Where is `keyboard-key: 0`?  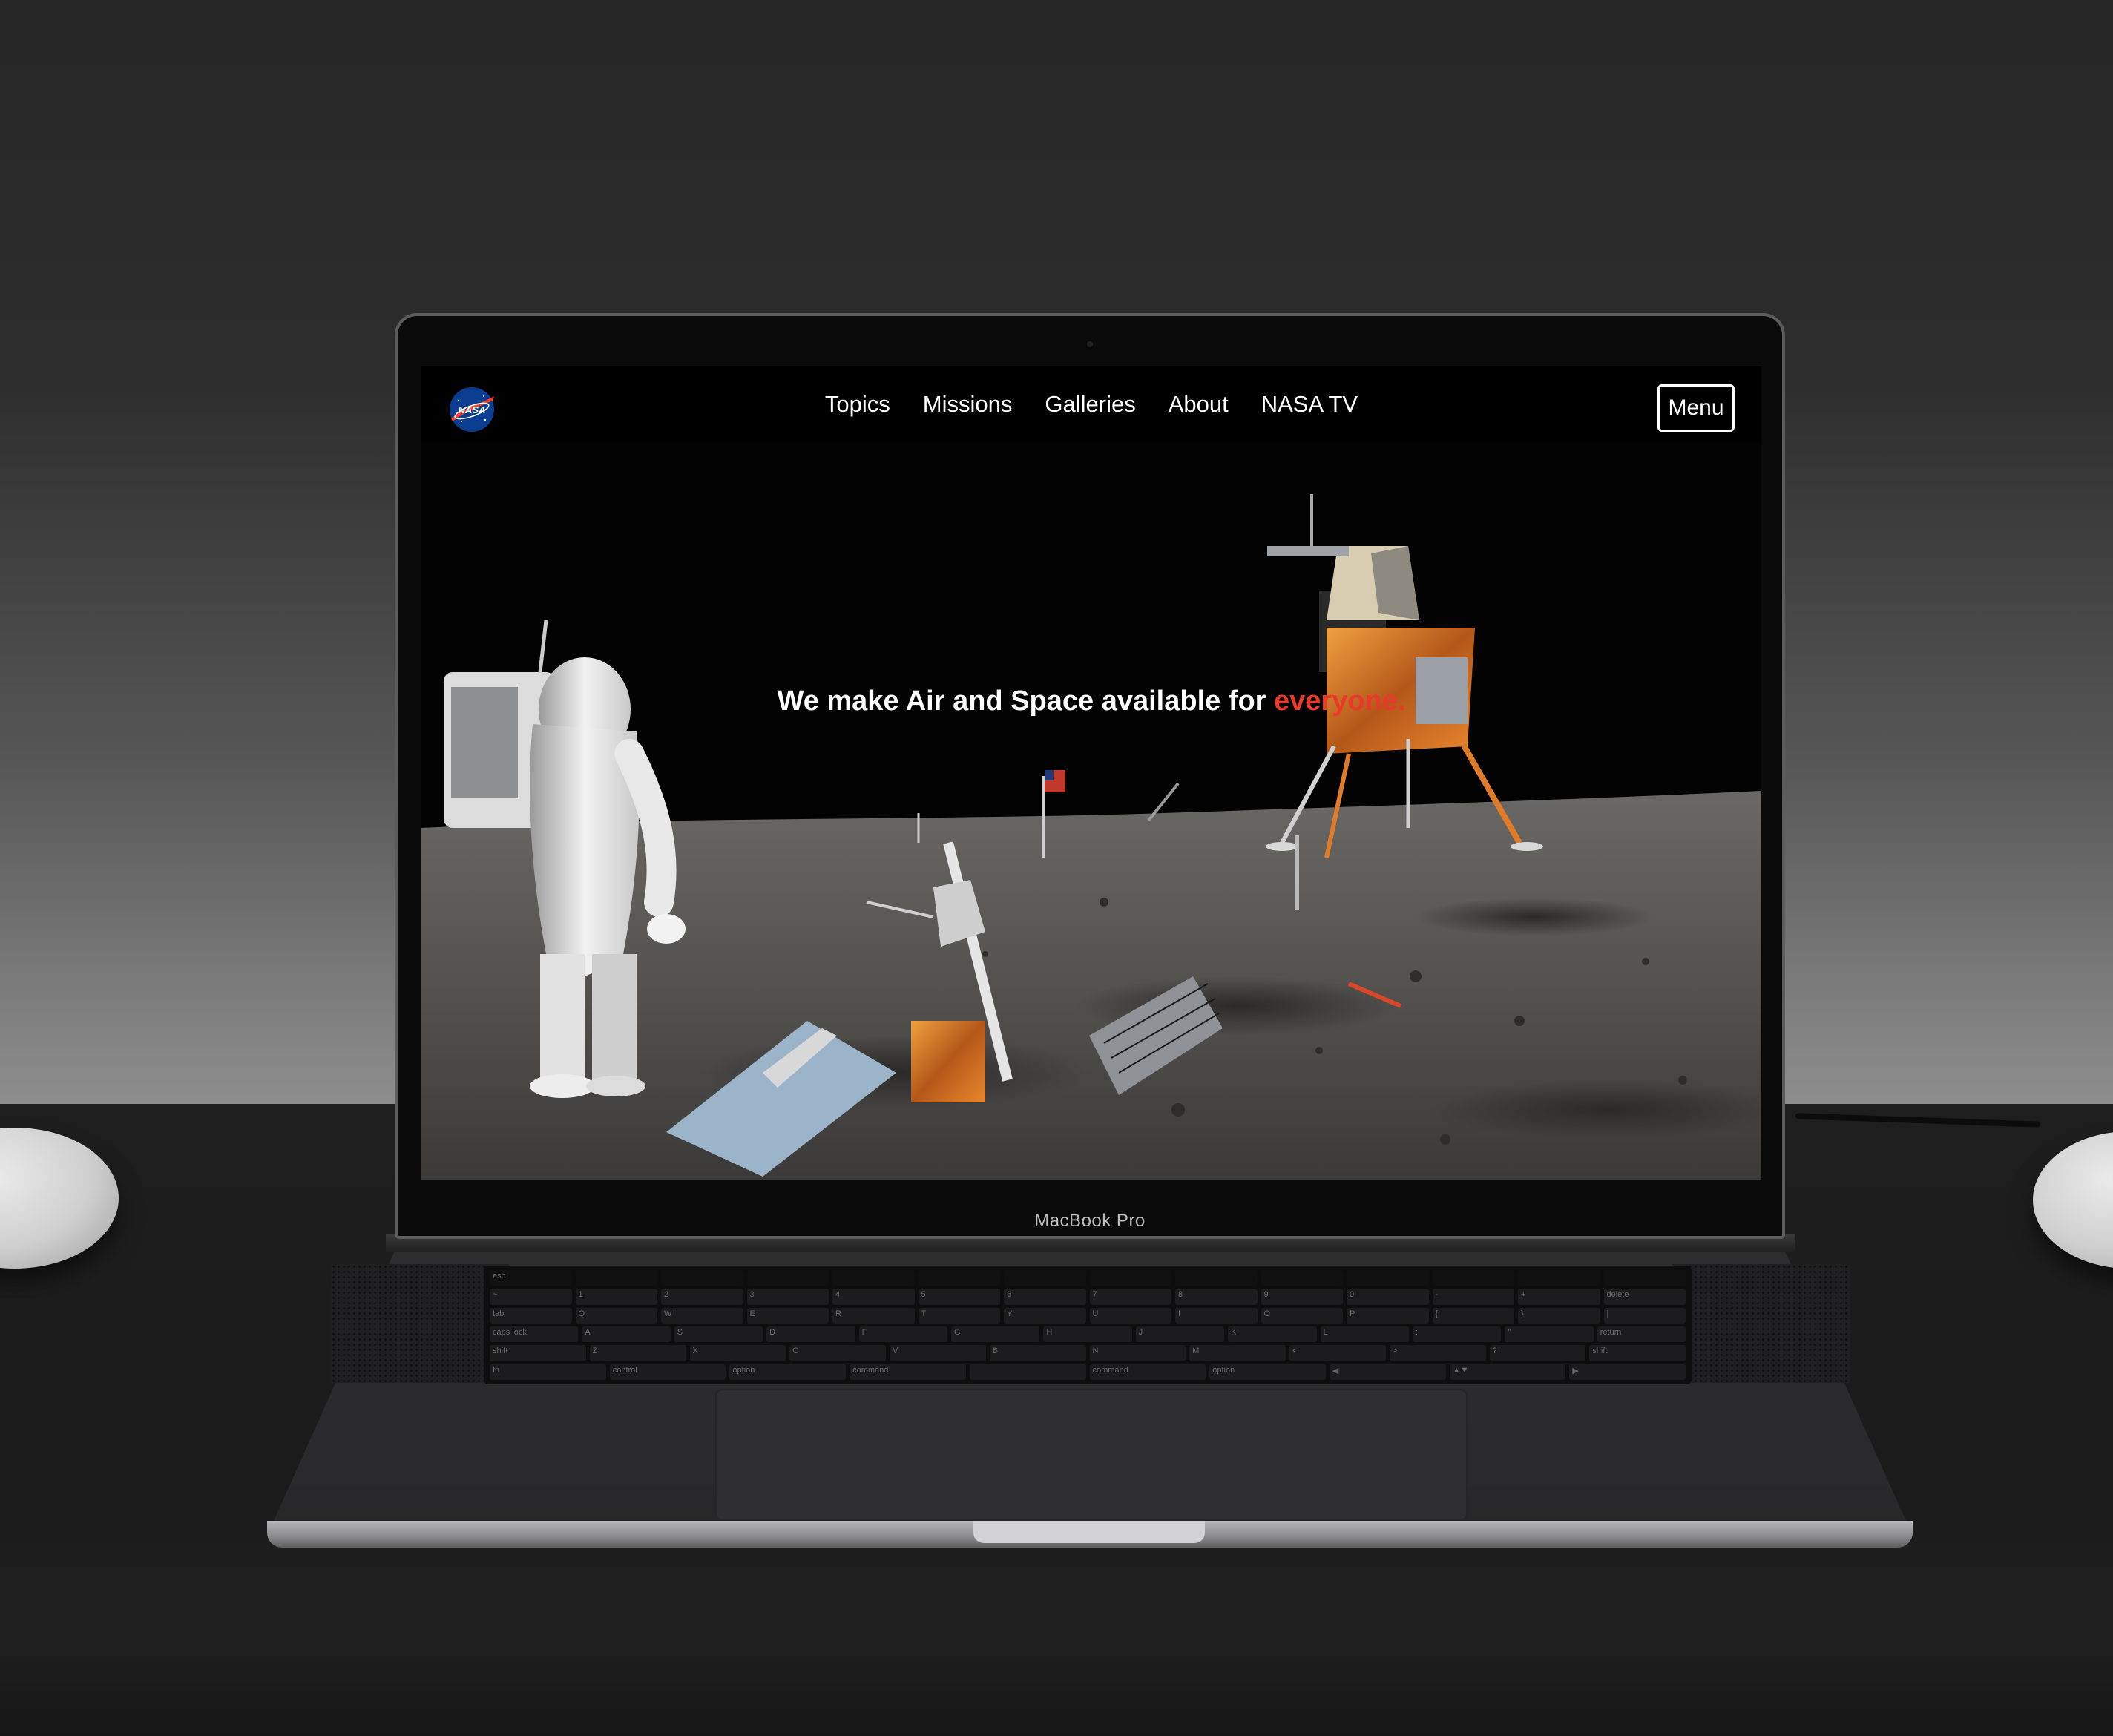 keyboard-key: 0 is located at coordinates (1388, 1297).